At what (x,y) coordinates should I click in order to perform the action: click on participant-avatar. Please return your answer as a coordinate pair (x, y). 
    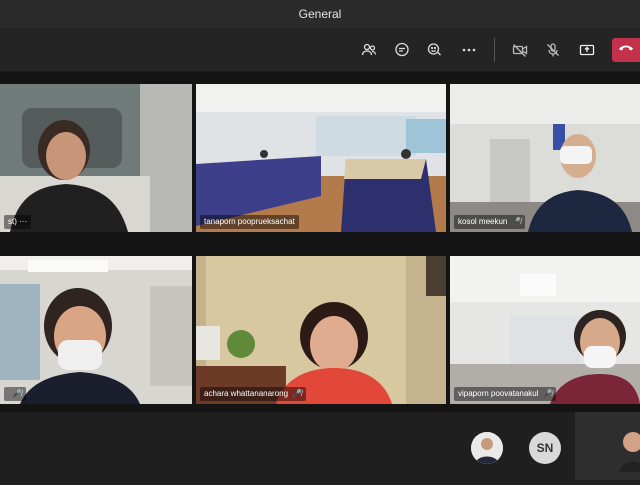
    Looking at the image, I should click on (487, 448).